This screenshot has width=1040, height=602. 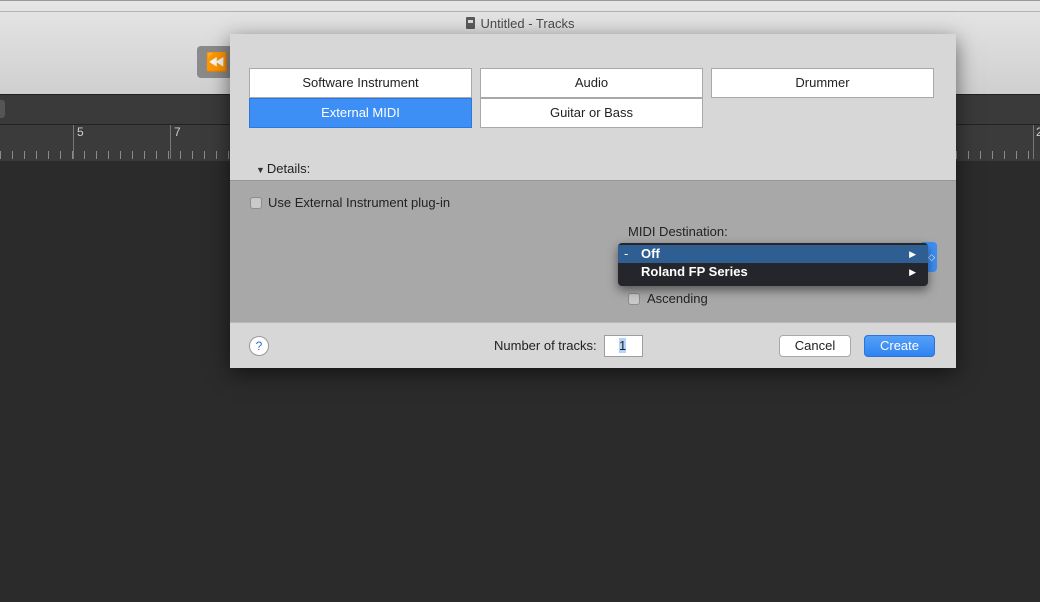 What do you see at coordinates (2, 109) in the screenshot?
I see `toolbar-button-stub` at bounding box center [2, 109].